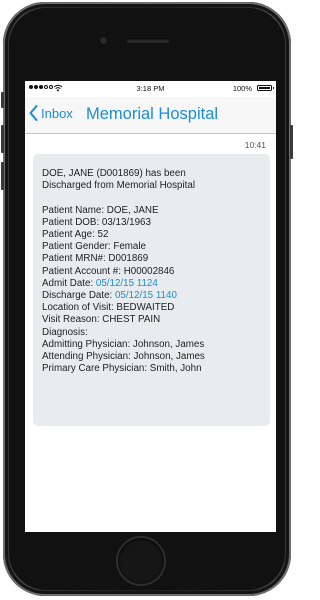 This screenshot has width=320, height=600. What do you see at coordinates (122, 369) in the screenshot?
I see `primary-care-physician: Primary Care Physician: Smith, John` at bounding box center [122, 369].